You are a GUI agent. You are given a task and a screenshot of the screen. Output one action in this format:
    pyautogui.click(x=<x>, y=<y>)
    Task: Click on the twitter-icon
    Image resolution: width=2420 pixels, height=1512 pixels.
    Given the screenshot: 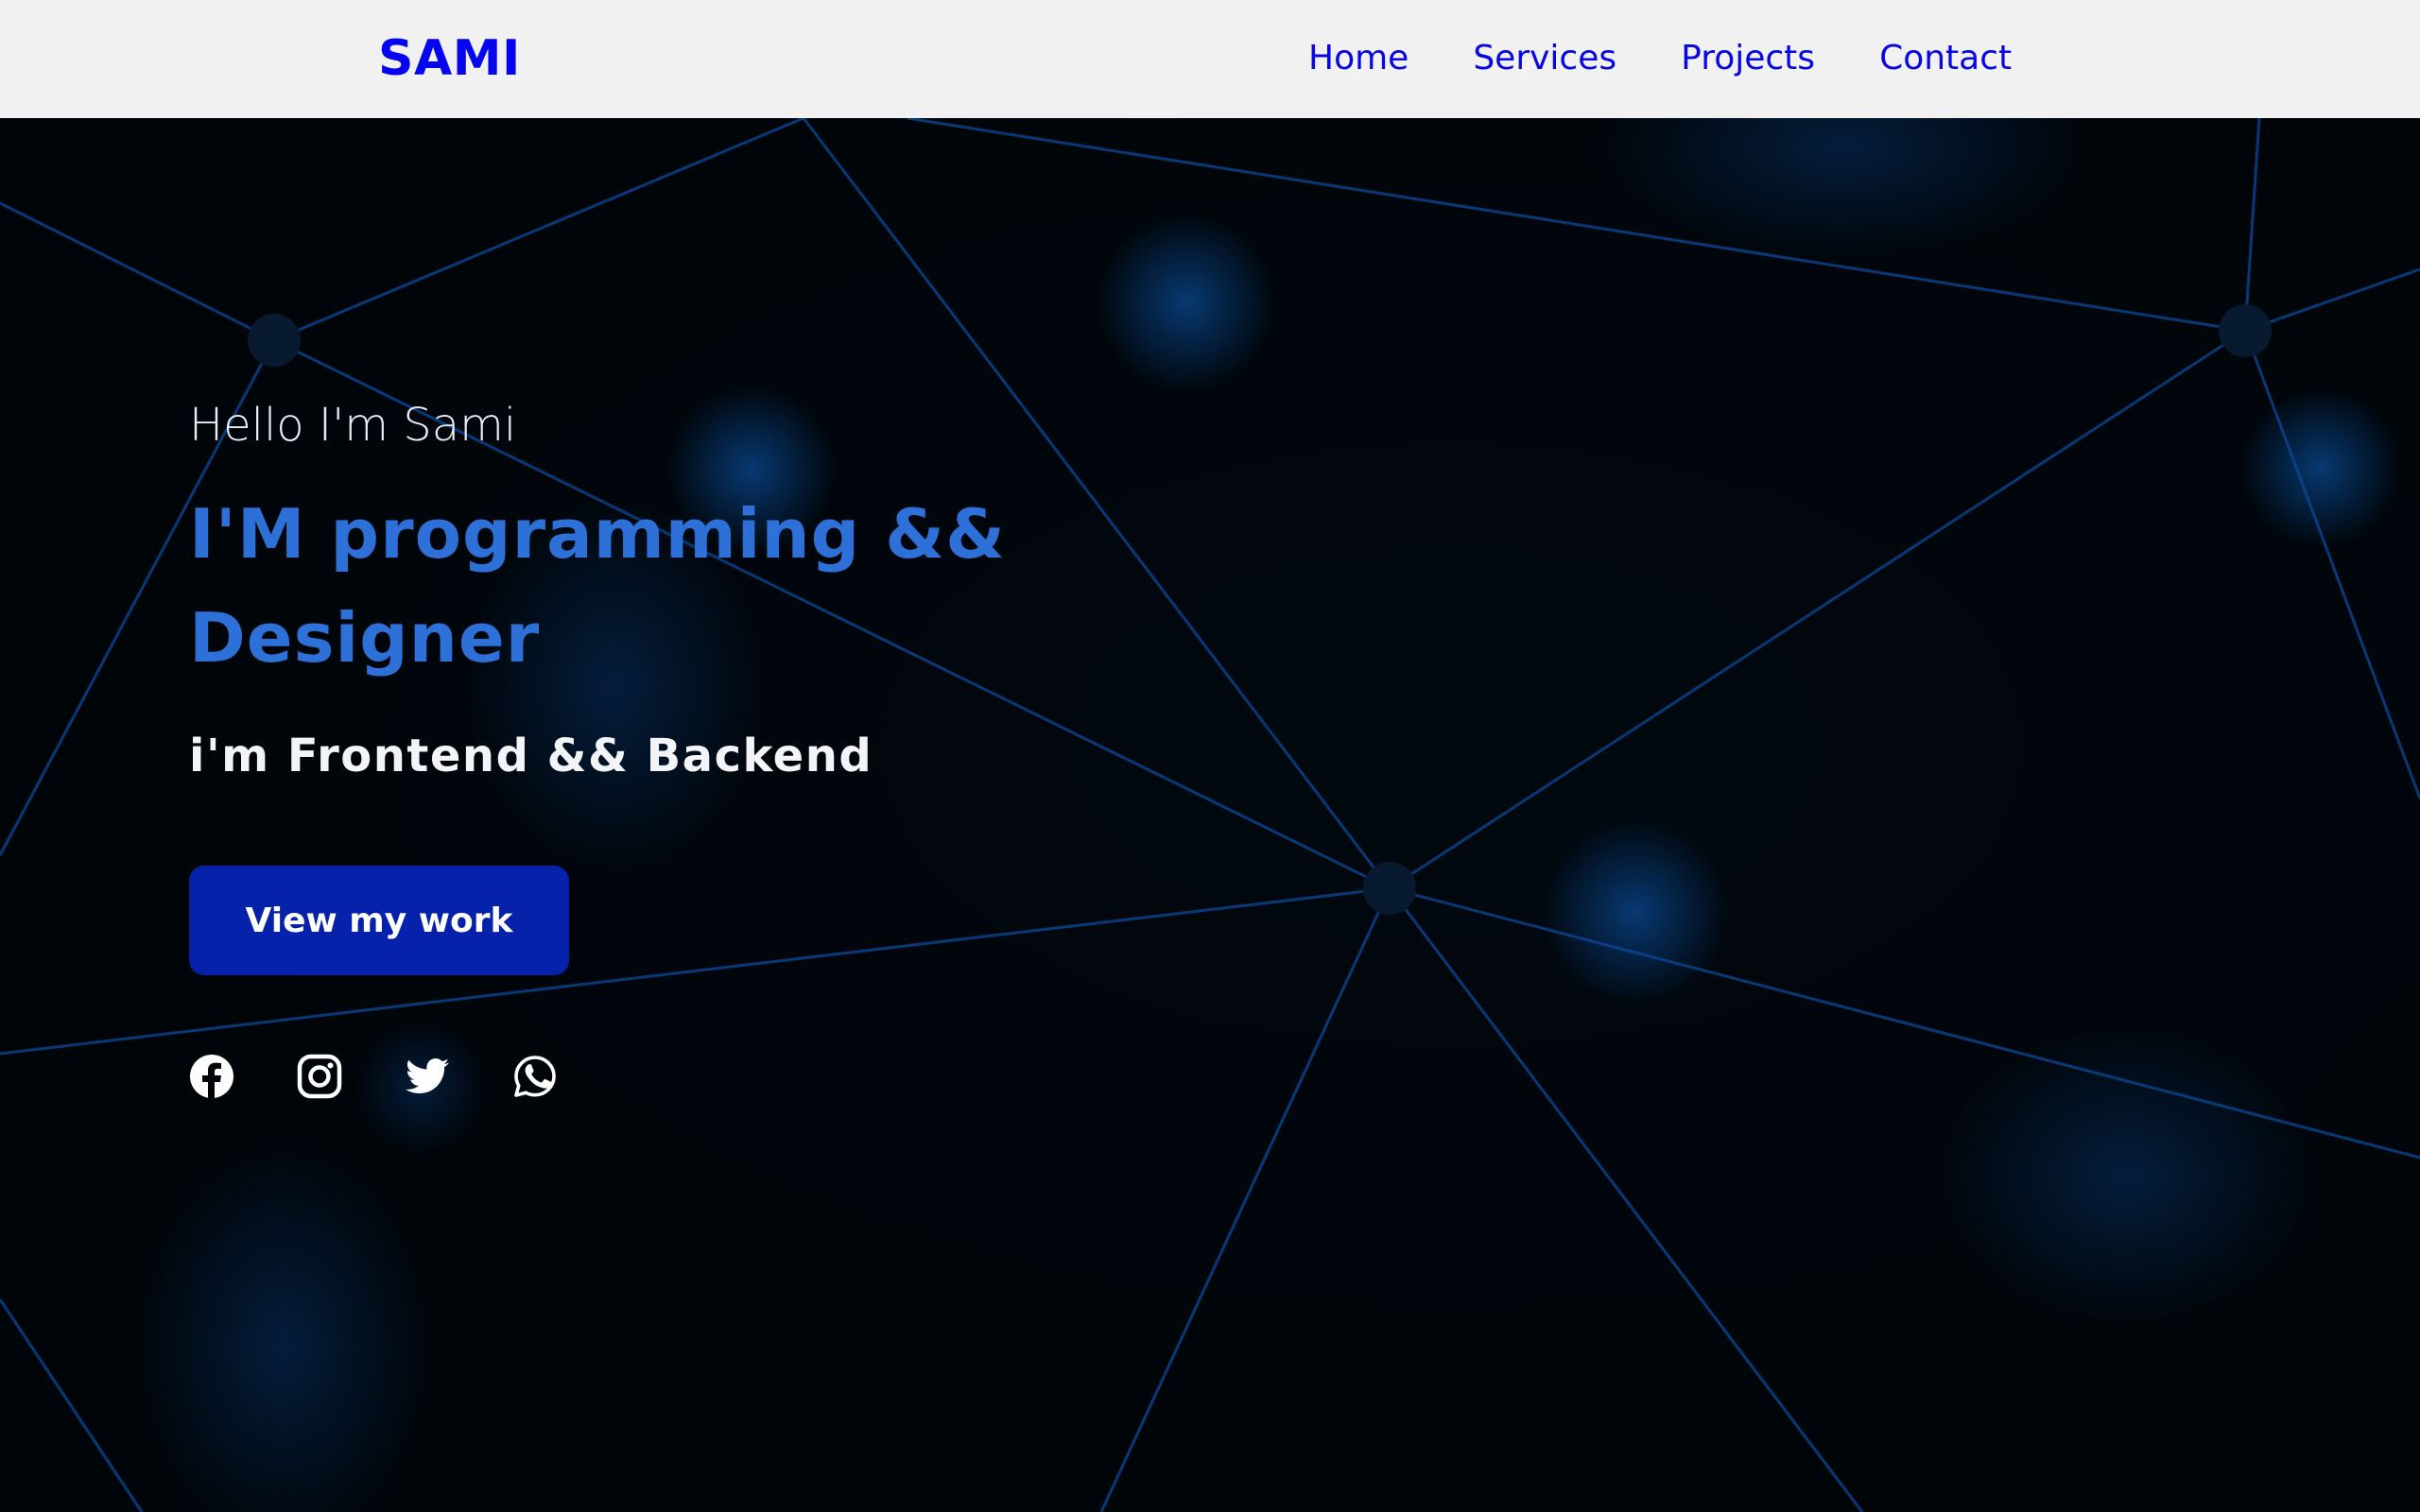 What is the action you would take?
    pyautogui.click(x=427, y=1076)
    